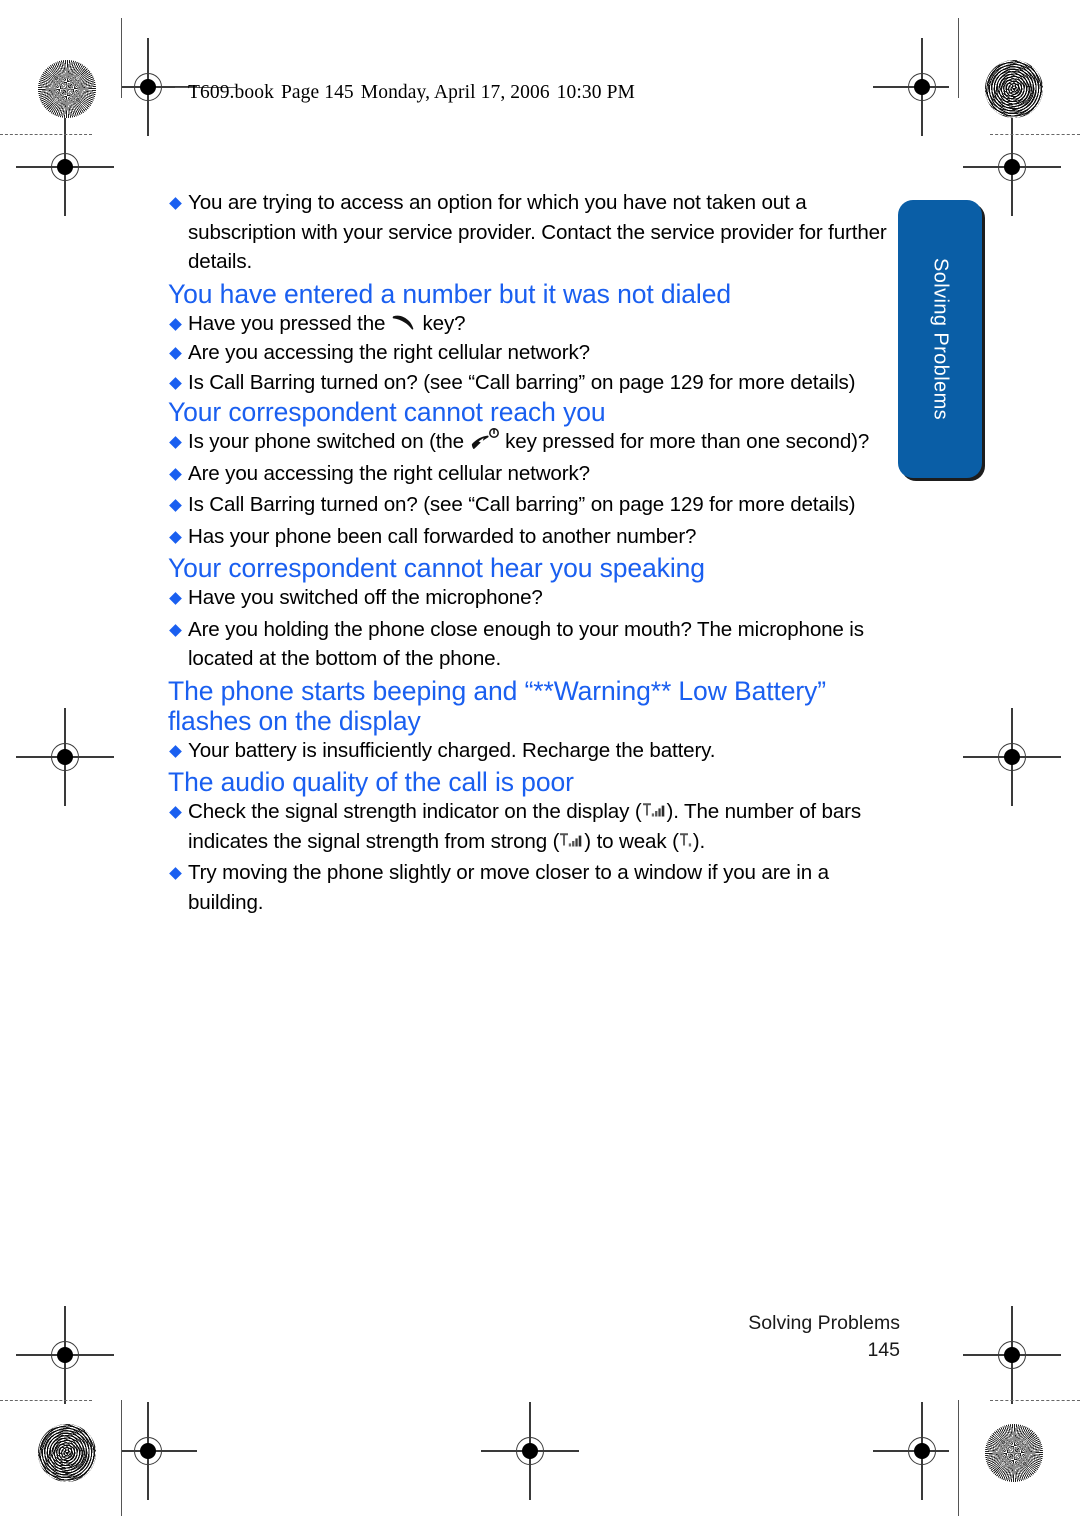 The height and width of the screenshot is (1534, 1080). I want to click on end-power-key-icon, so click(485, 439).